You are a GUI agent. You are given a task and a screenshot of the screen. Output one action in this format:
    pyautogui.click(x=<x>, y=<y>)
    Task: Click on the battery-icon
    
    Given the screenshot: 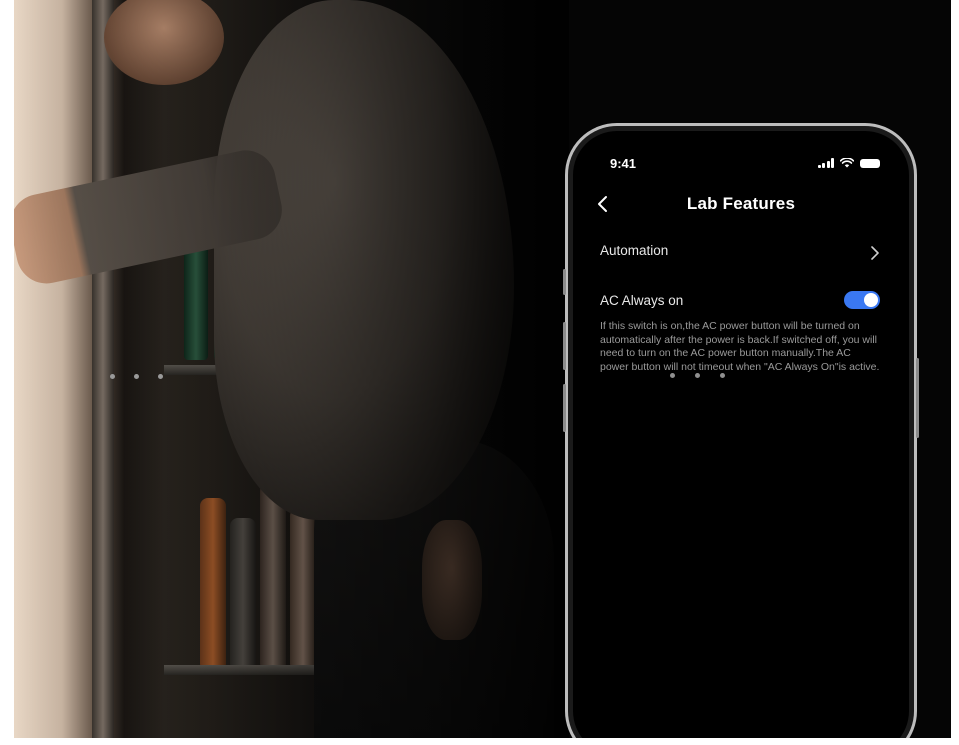 What is the action you would take?
    pyautogui.click(x=870, y=163)
    